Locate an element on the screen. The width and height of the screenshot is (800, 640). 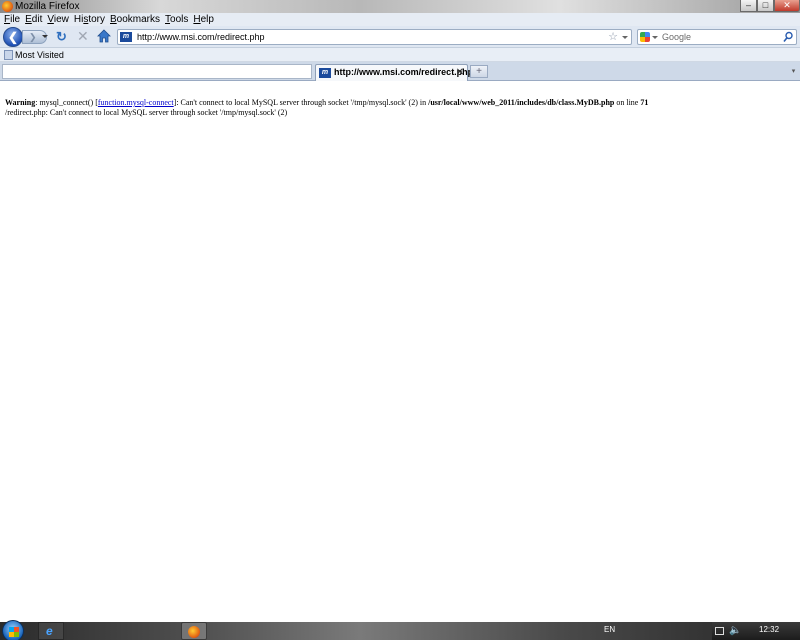
tab-active: m http://www.msi.com/redirect.php ✕ is located at coordinates (394, 72).